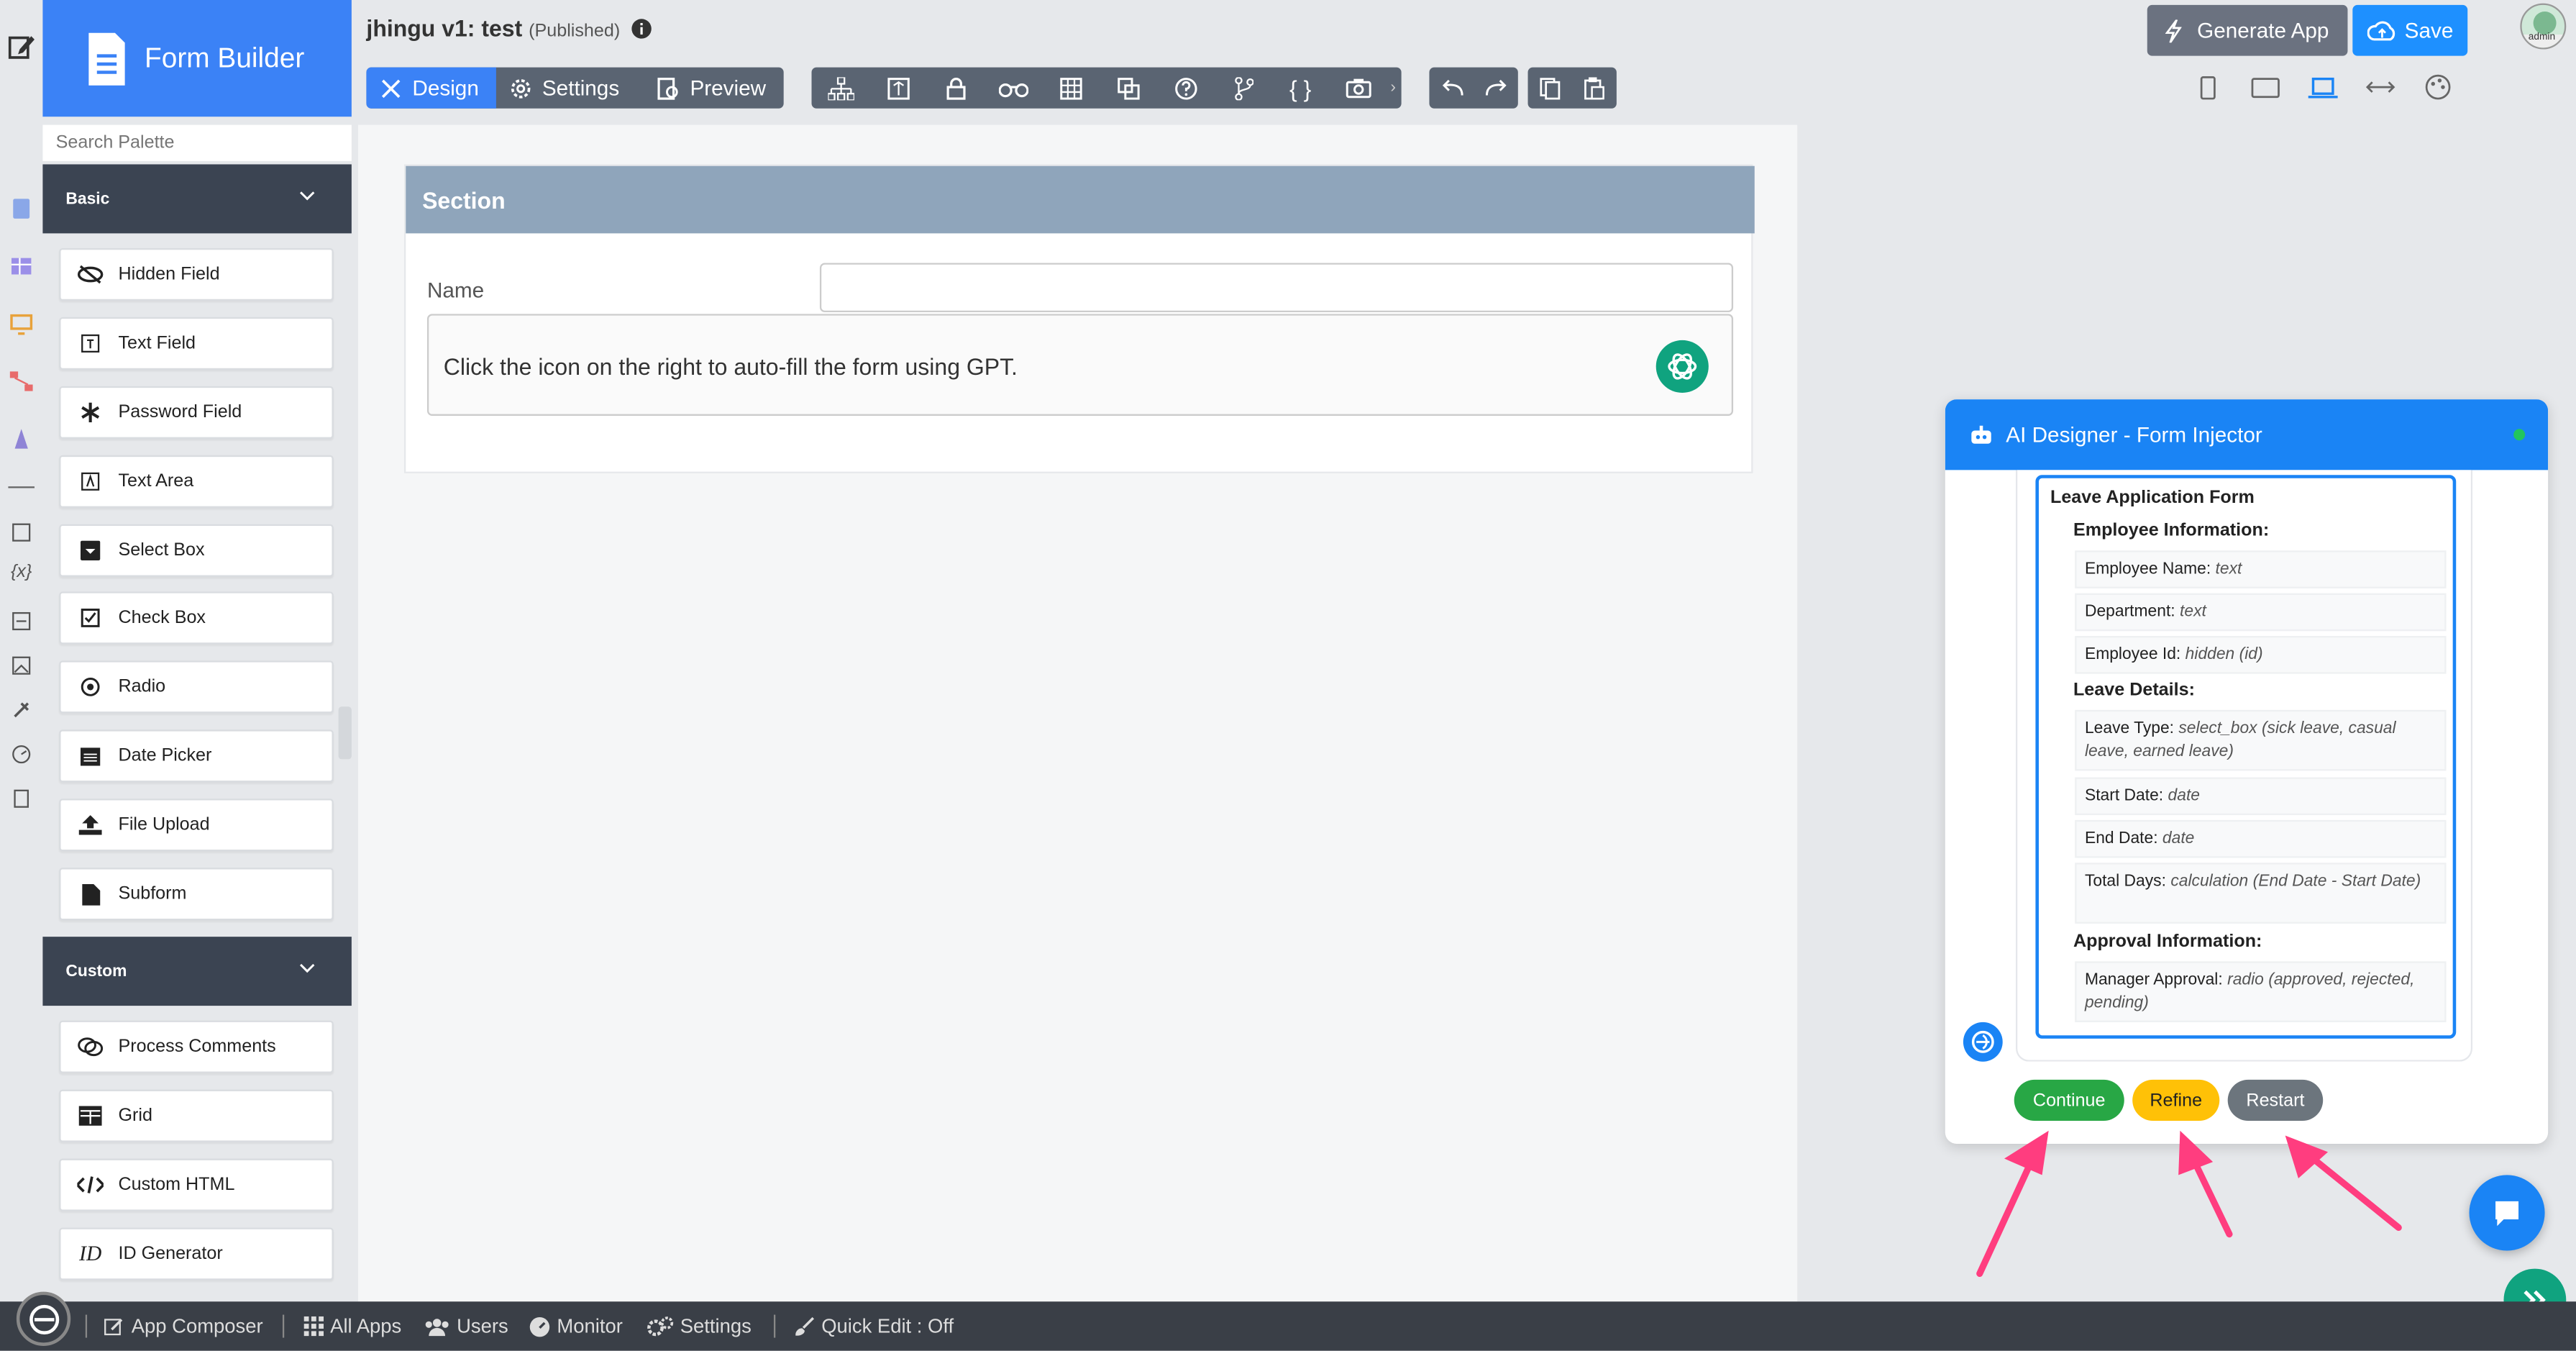 The height and width of the screenshot is (1351, 2576). What do you see at coordinates (2323, 87) in the screenshot?
I see `laptop-view-icon` at bounding box center [2323, 87].